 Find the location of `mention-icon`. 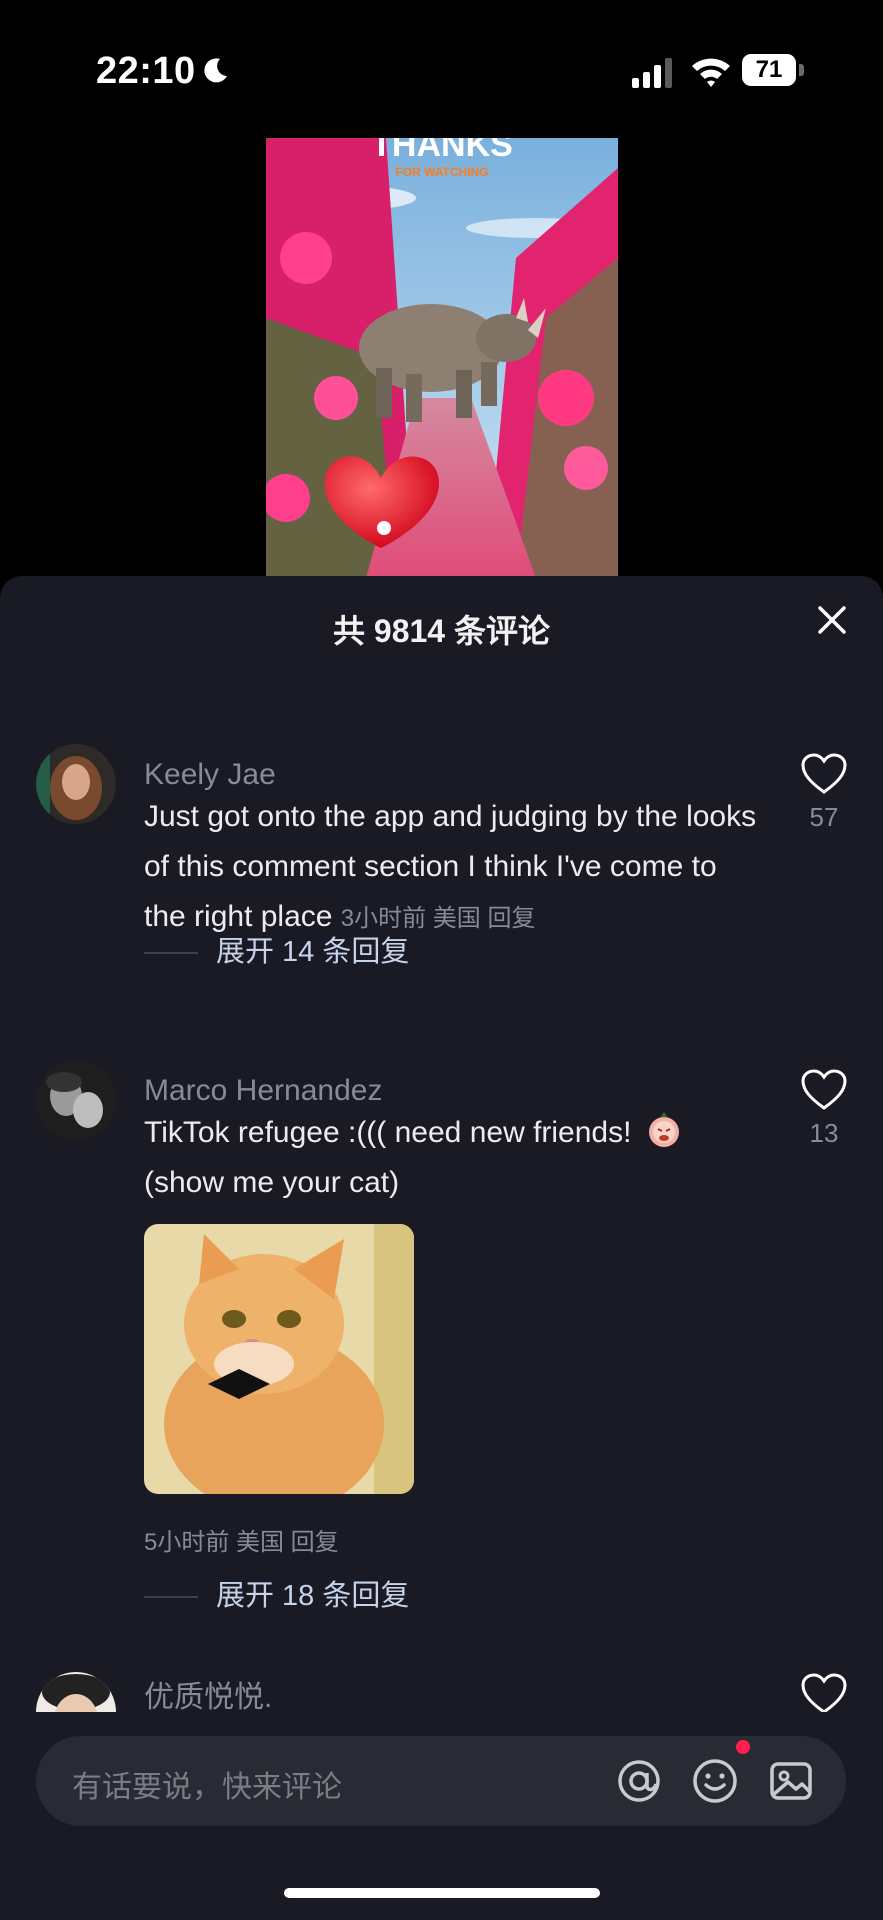

mention-icon is located at coordinates (639, 1781).